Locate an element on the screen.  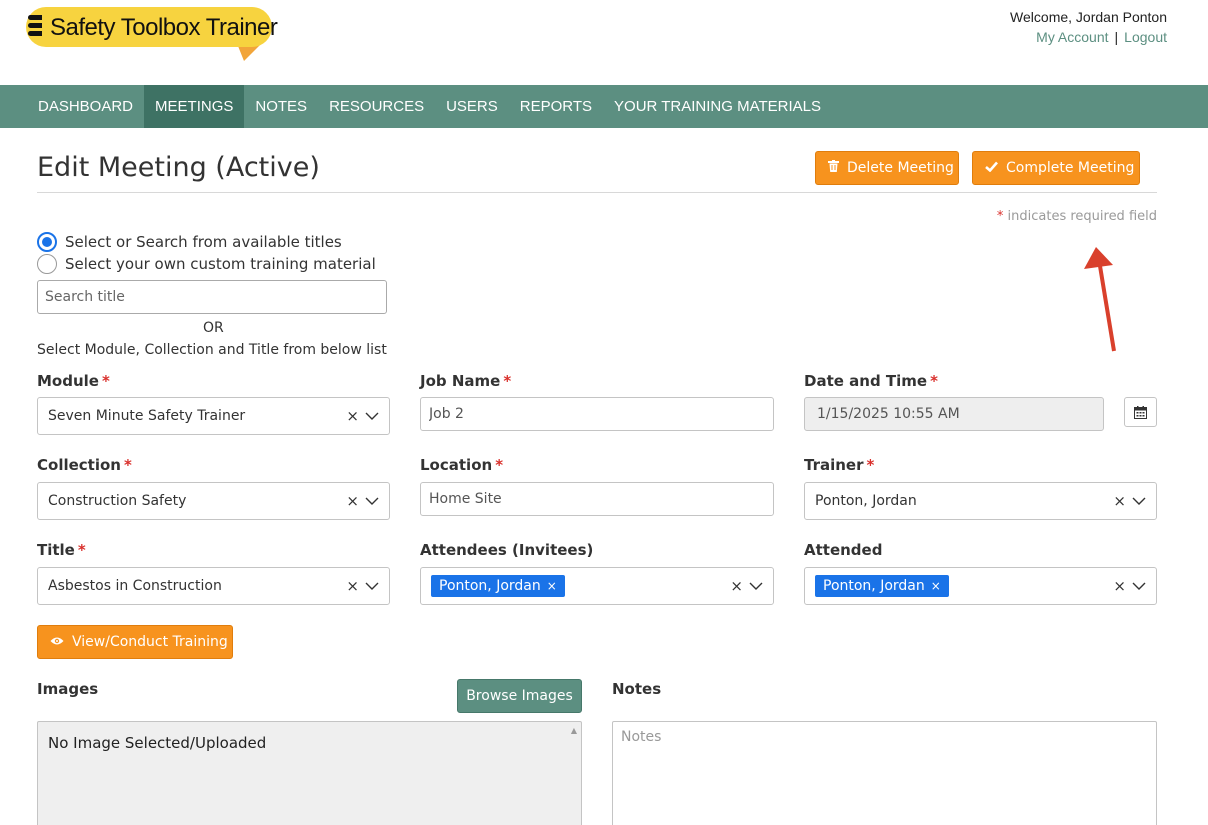
required-field-note: * indicates required field is located at coordinates (1077, 216).